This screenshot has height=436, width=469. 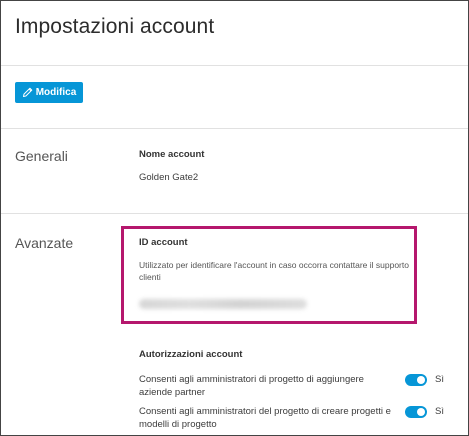 What do you see at coordinates (172, 154) in the screenshot?
I see `account-name-title: Nome account` at bounding box center [172, 154].